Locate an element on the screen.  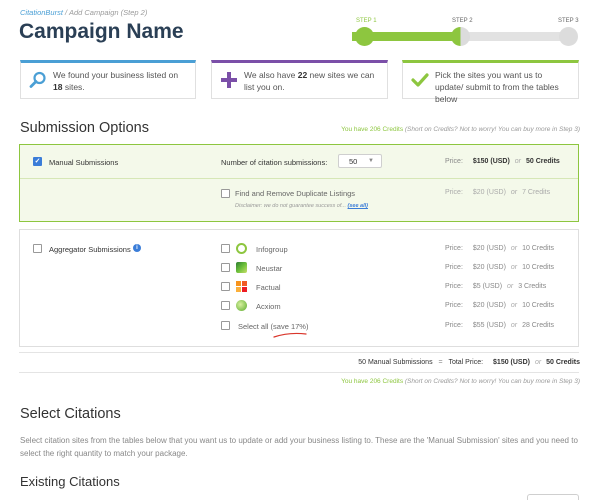
aggregator-price-acxiom: Price: $20 (USD) or 10 Credits is located at coordinates (499, 305).